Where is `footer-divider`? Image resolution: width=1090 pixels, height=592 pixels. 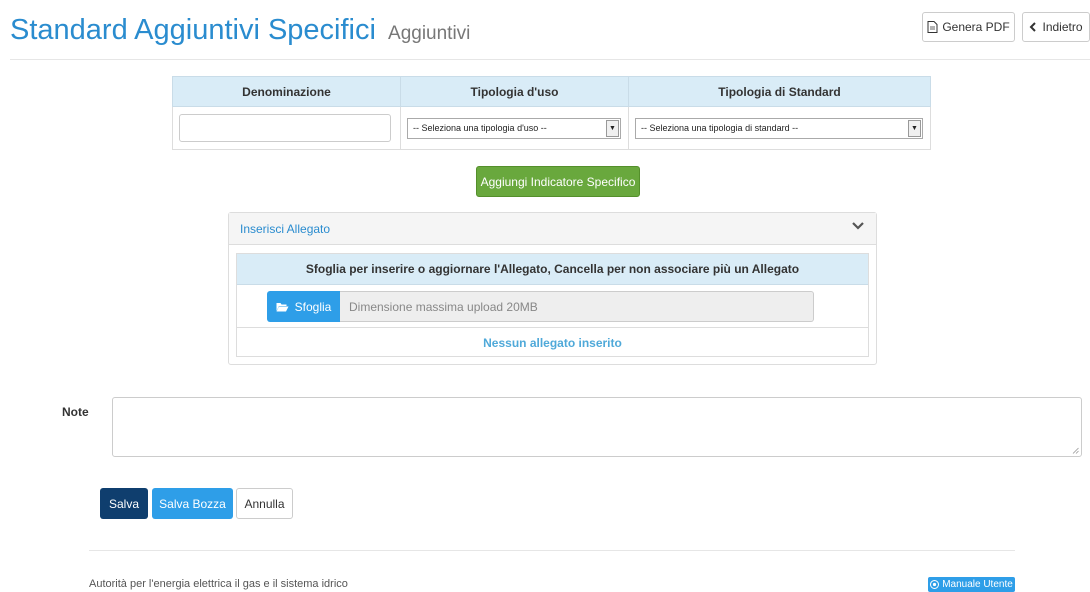
footer-divider is located at coordinates (552, 550).